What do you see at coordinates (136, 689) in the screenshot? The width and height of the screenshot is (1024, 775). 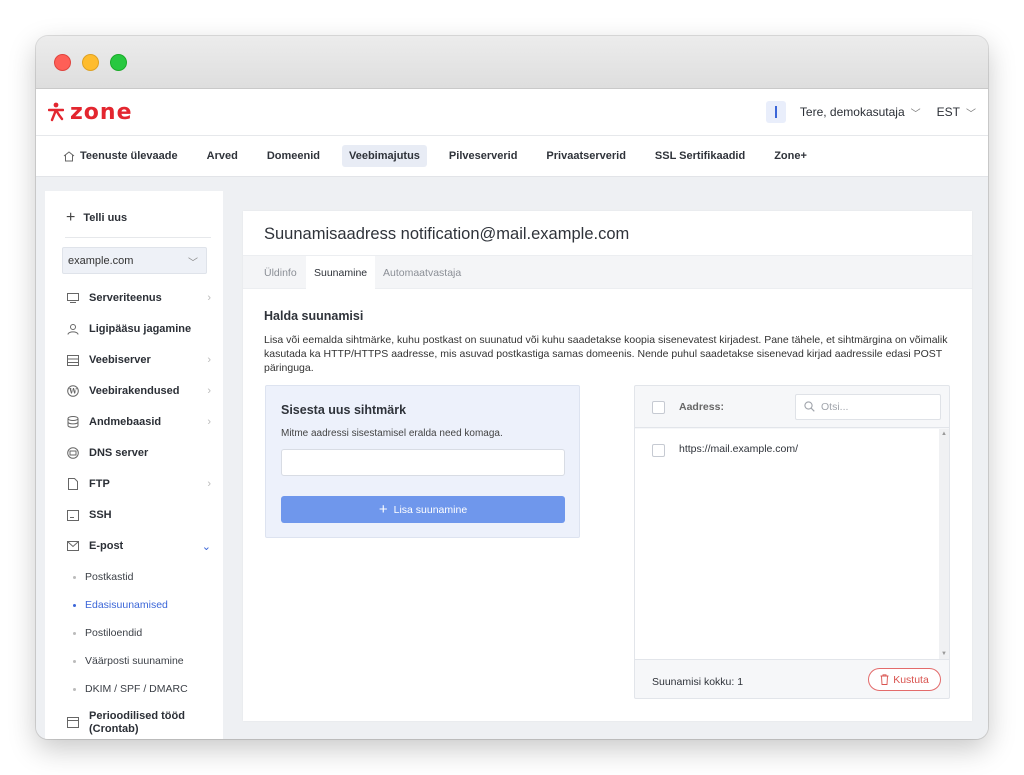 I see `sidebar-subitem-label: DKIM / SPF / DMARC` at bounding box center [136, 689].